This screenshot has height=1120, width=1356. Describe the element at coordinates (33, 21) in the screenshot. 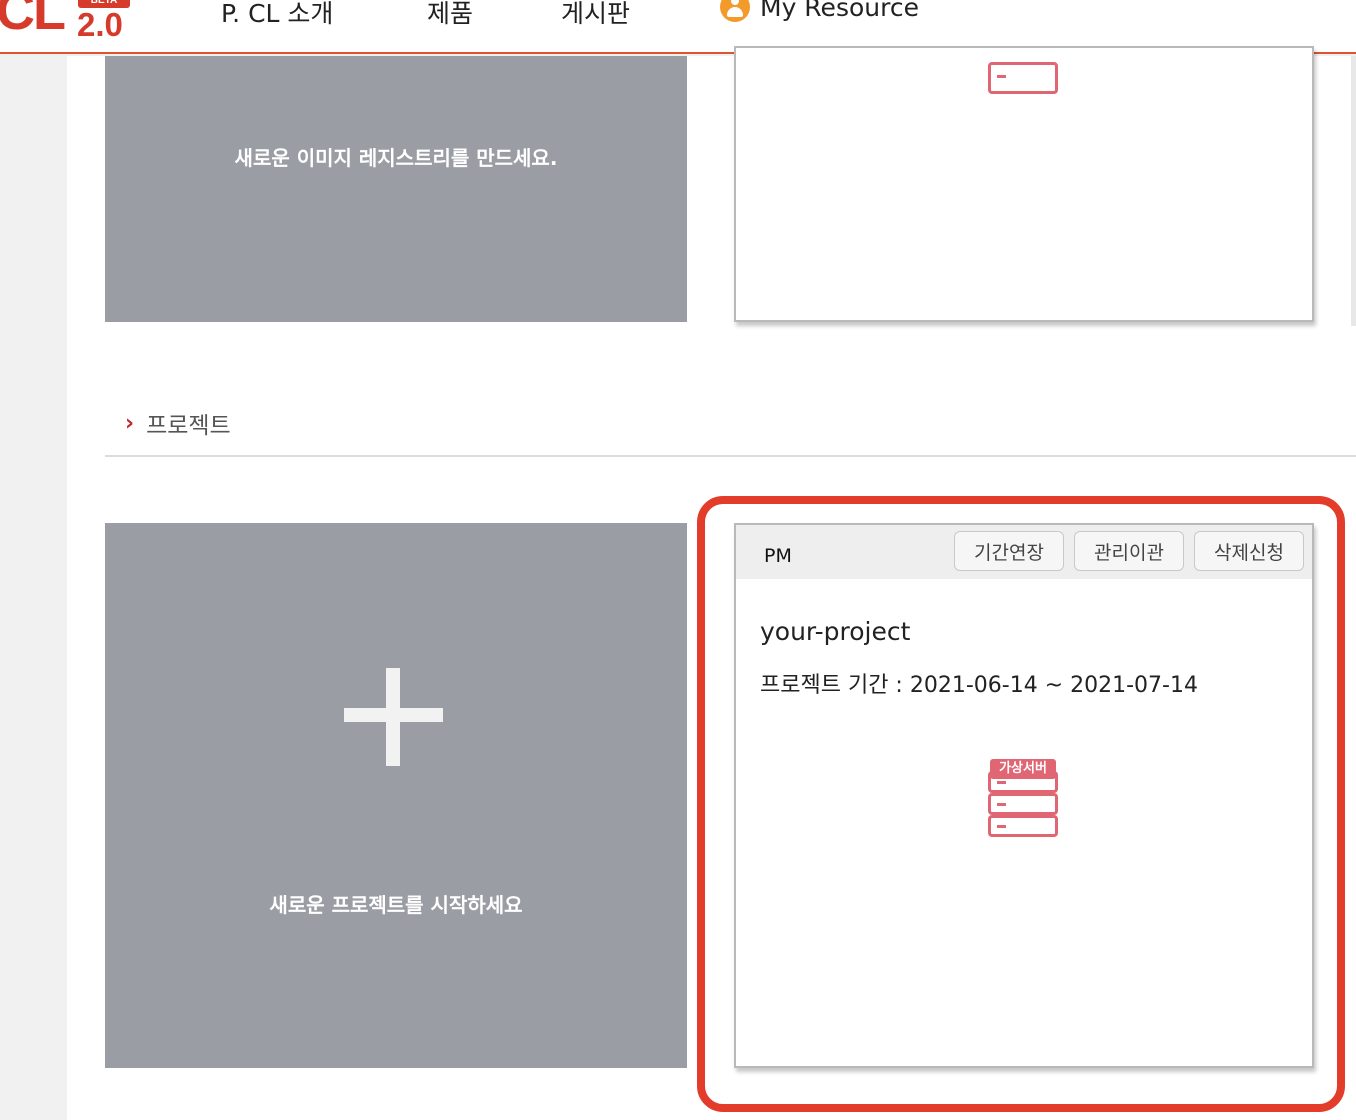

I see `logo-text: CL` at that location.